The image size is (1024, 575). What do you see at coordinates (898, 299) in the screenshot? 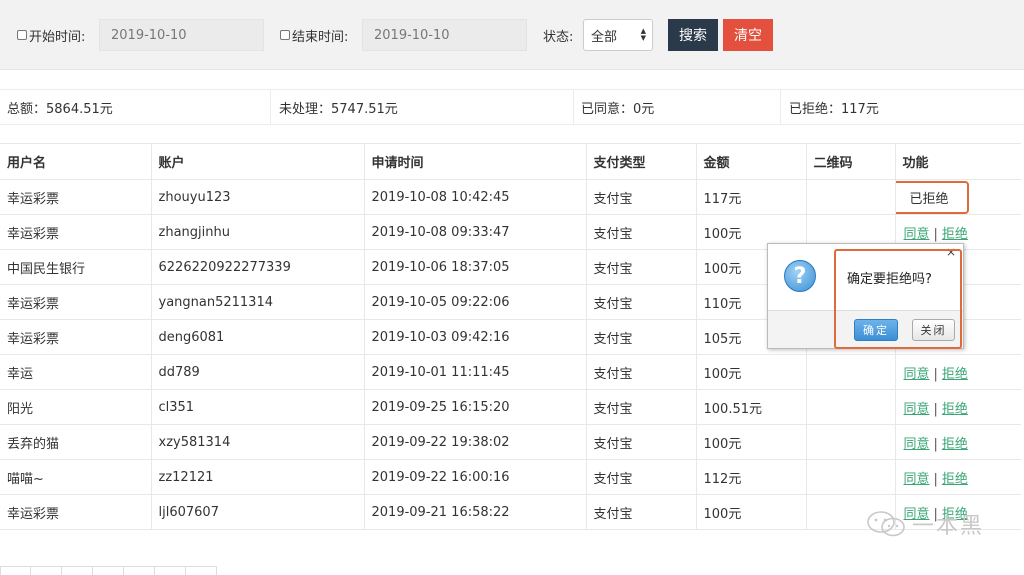
I see `highlight-box` at bounding box center [898, 299].